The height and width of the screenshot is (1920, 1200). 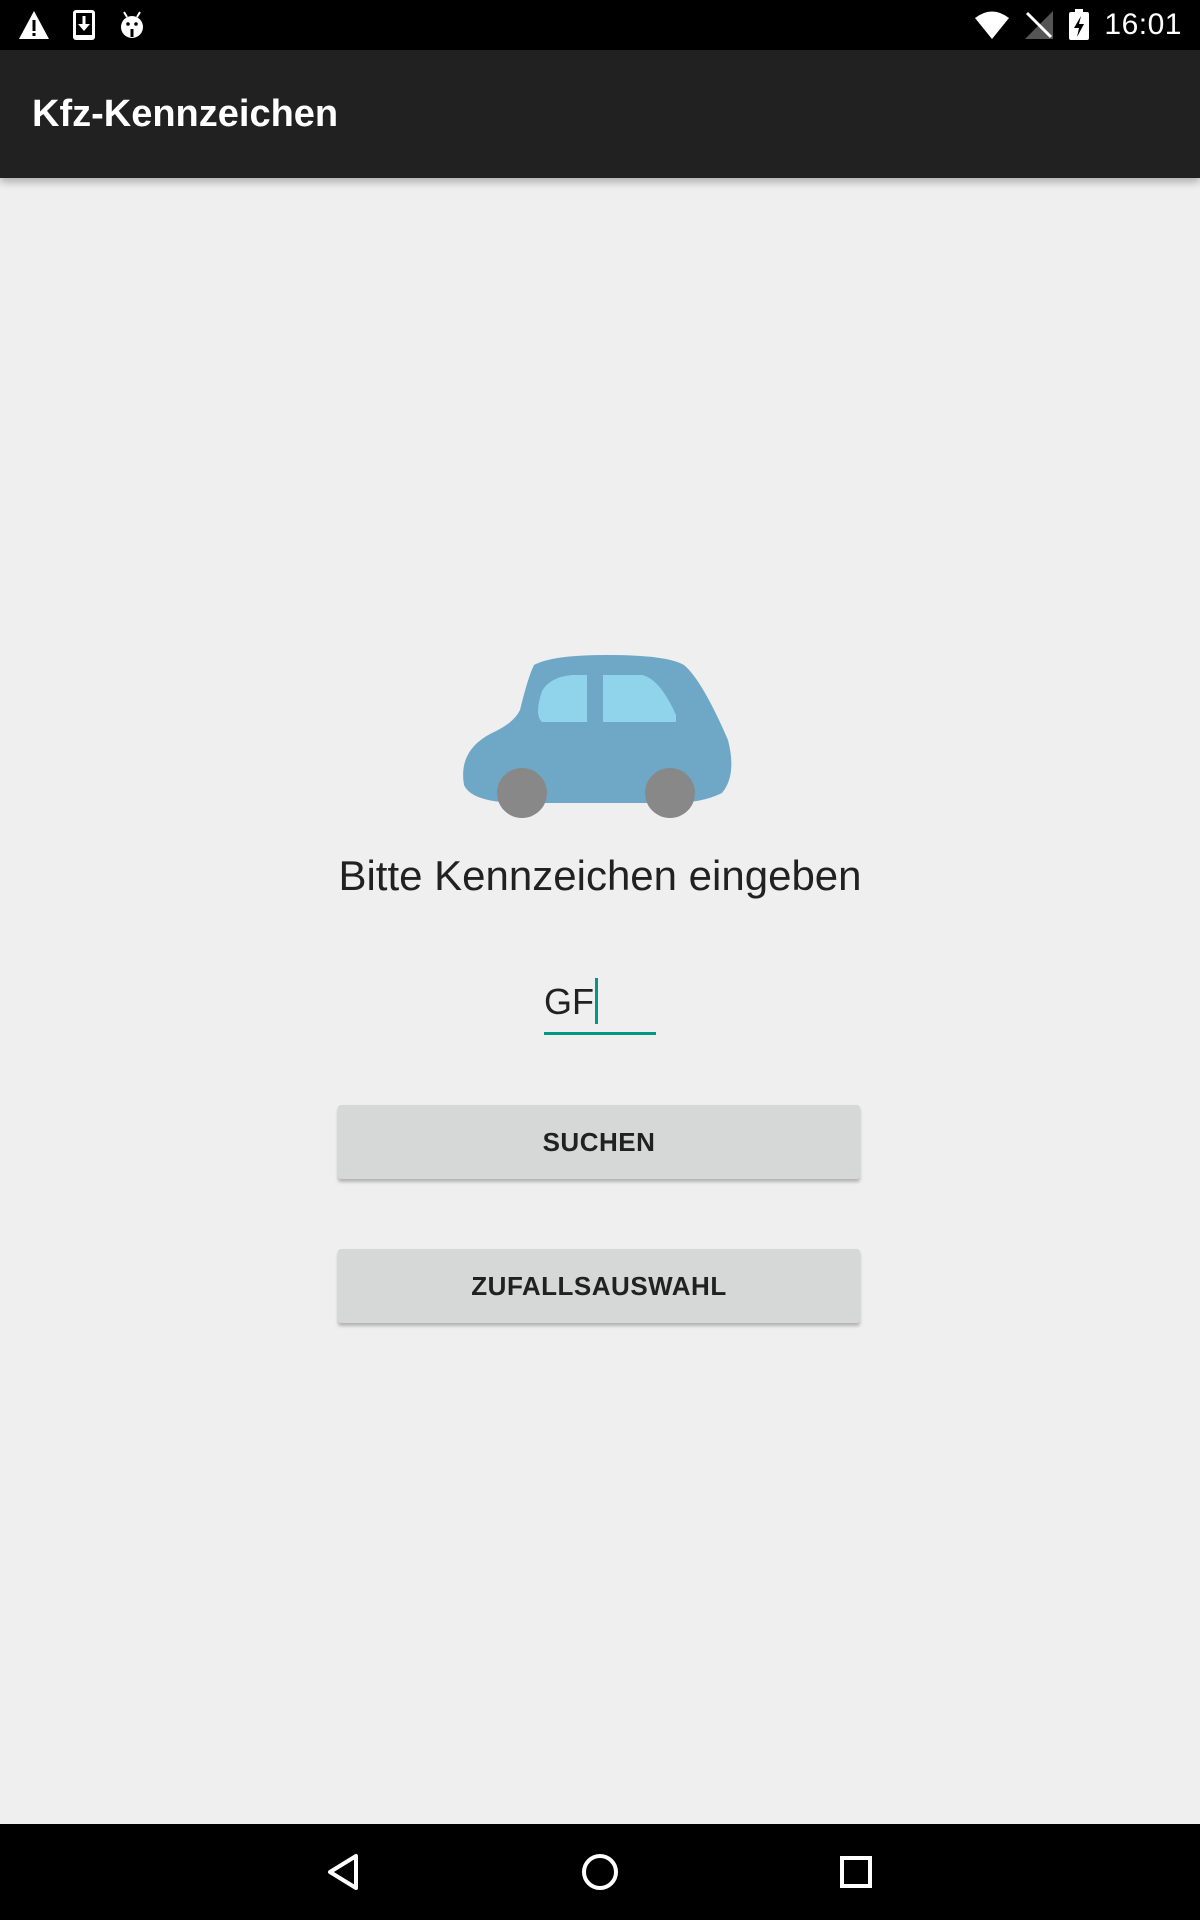 I want to click on plate-input-value: GF, so click(x=569, y=1001).